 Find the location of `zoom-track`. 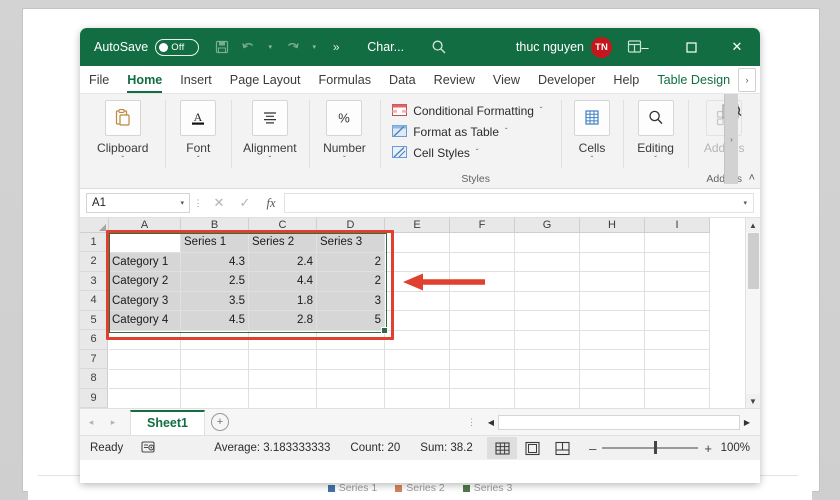

zoom-track is located at coordinates (650, 448).